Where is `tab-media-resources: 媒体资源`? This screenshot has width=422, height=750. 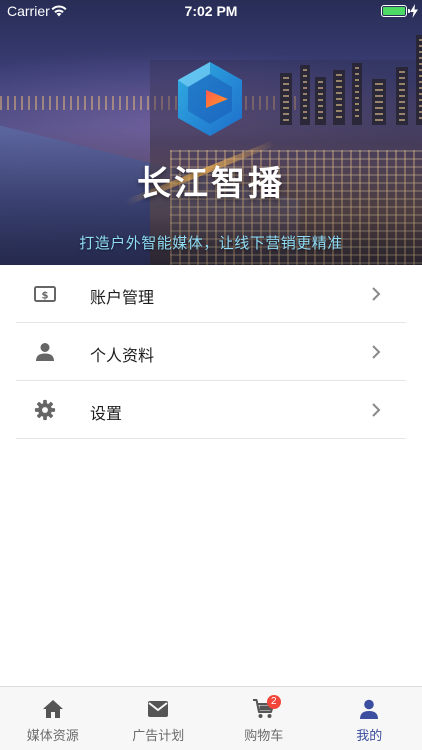 tab-media-resources: 媒体资源 is located at coordinates (53, 718).